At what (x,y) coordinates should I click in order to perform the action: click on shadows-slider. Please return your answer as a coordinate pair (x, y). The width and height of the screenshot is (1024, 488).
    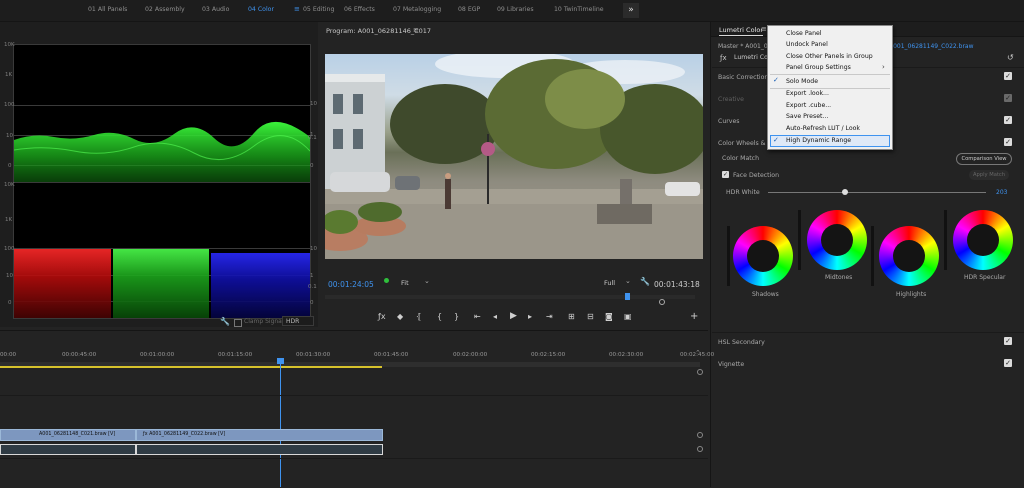
    Looking at the image, I should click on (728, 256).